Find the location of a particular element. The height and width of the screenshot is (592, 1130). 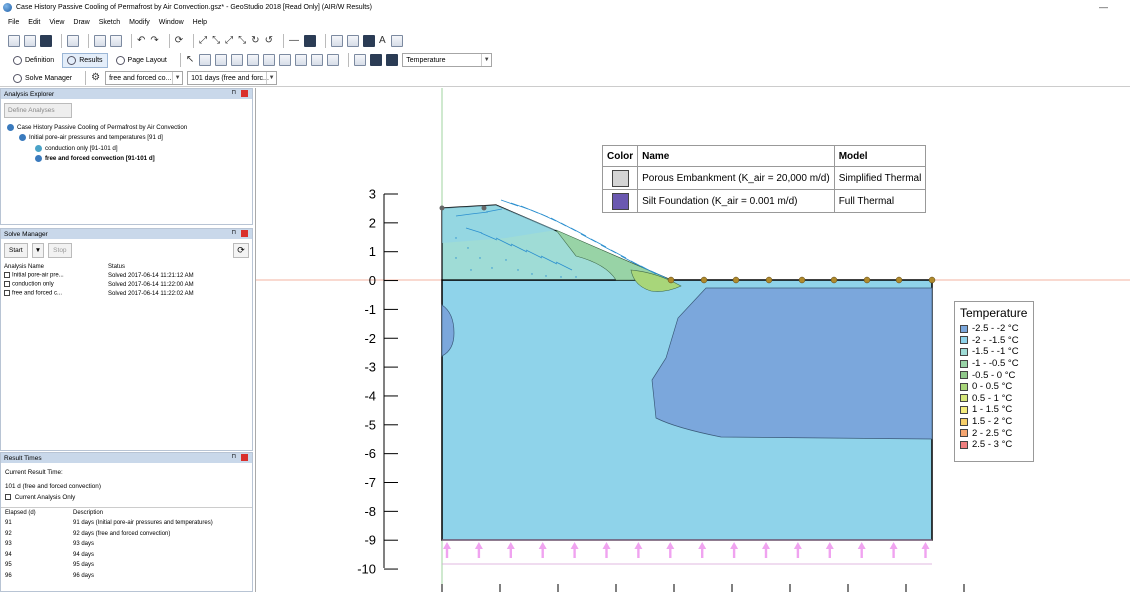

draw-vectors-icon is located at coordinates (221, 60).